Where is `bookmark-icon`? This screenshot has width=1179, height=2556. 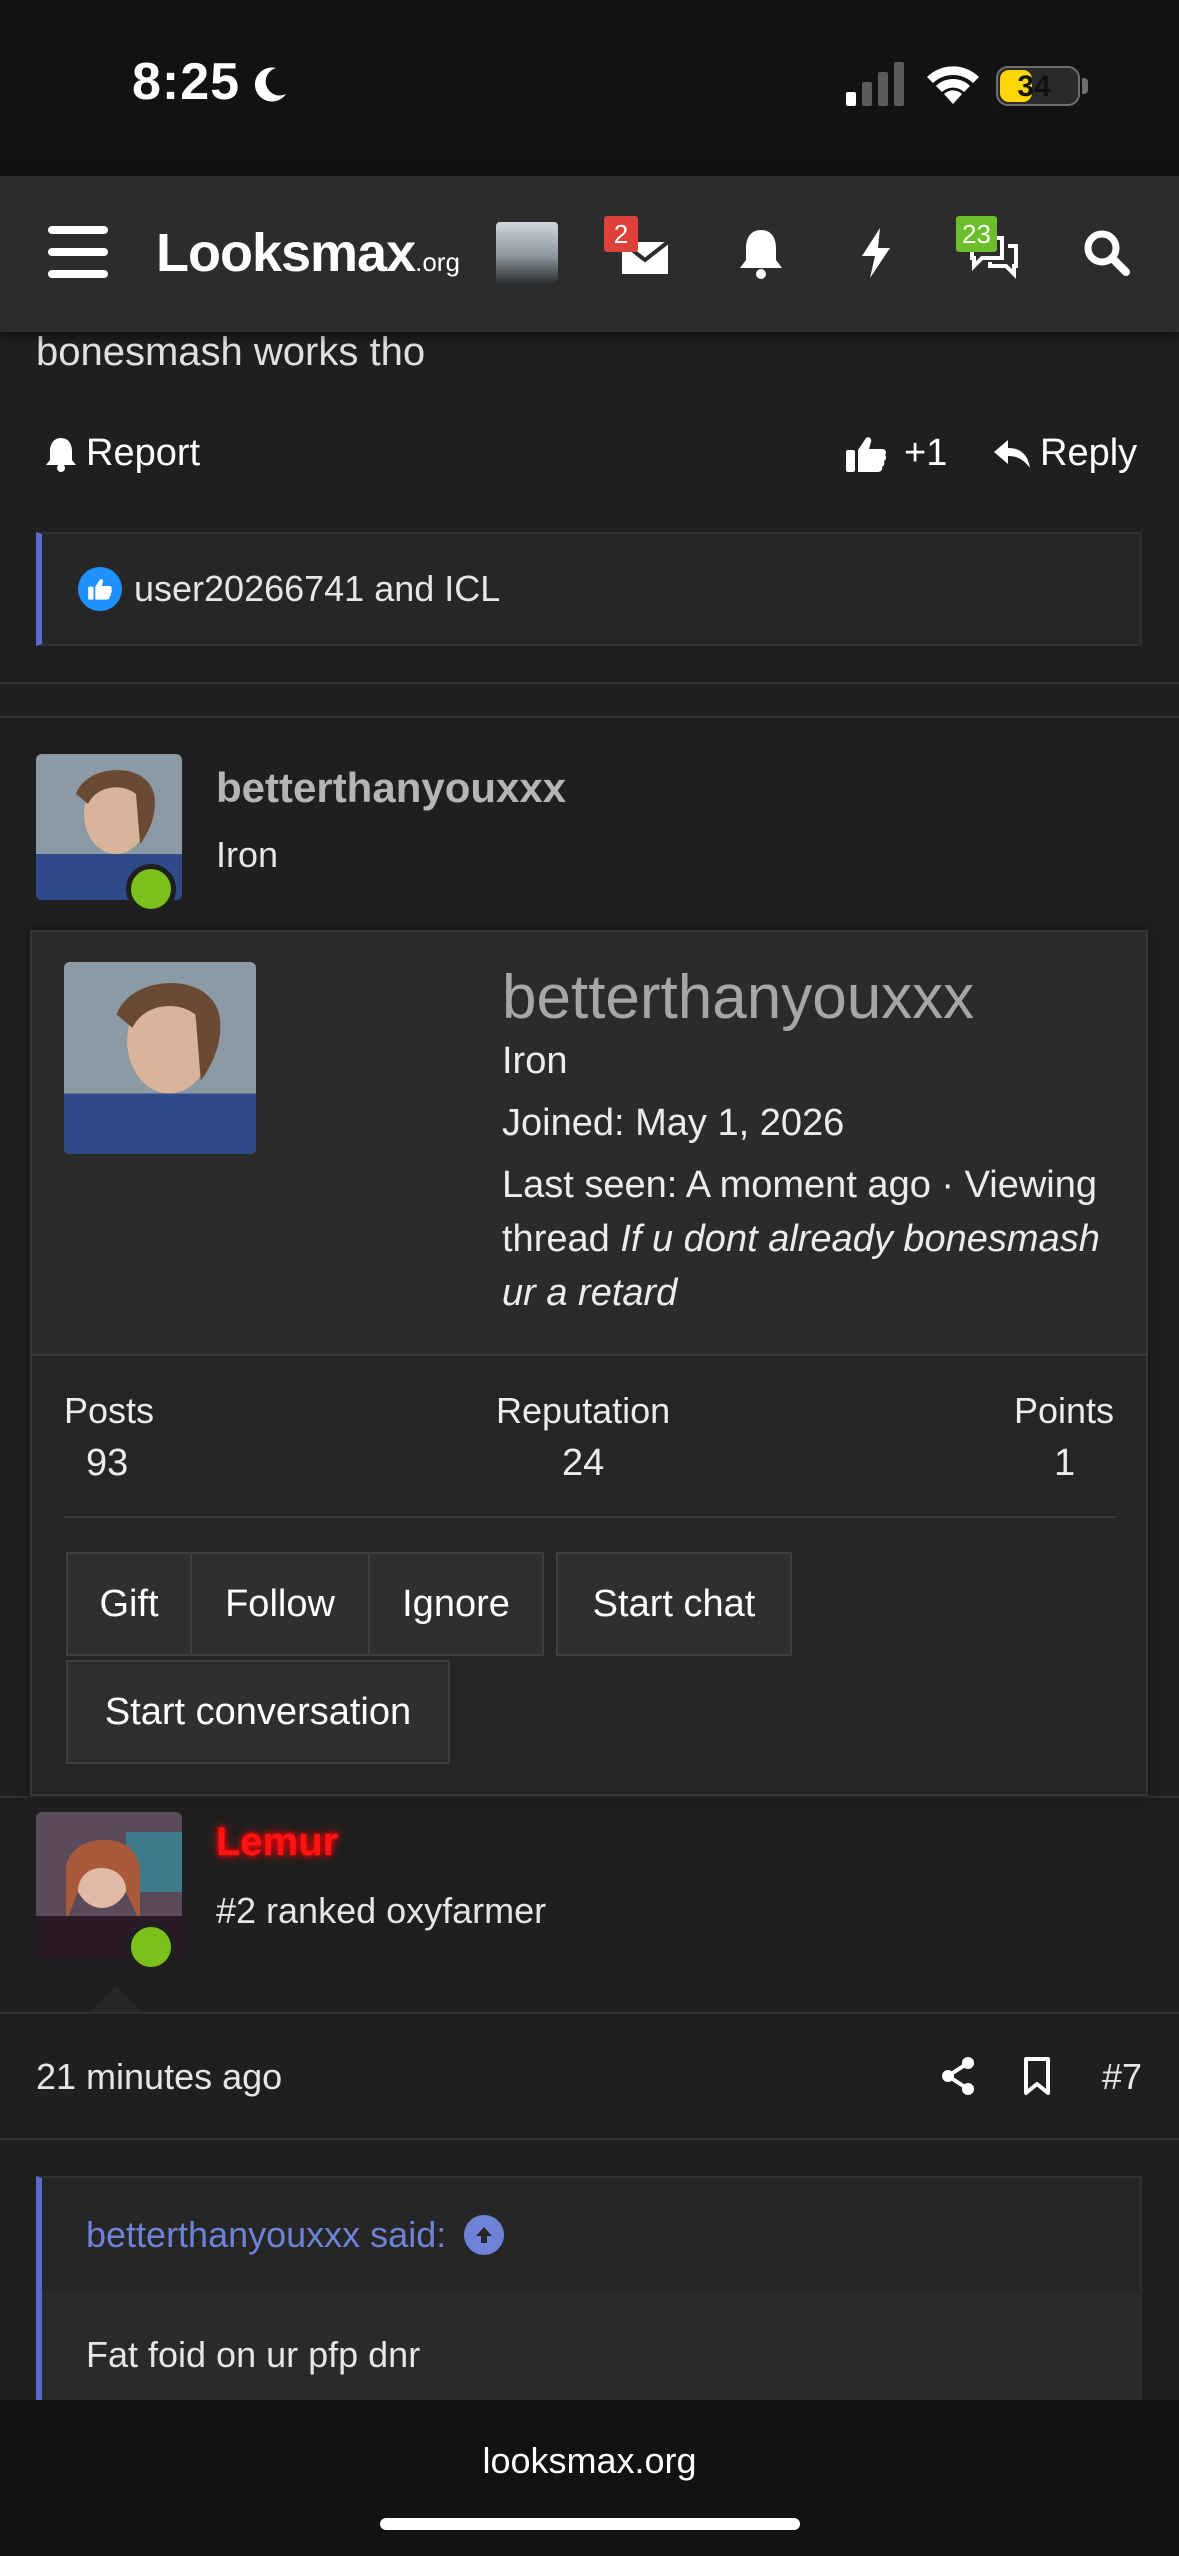 bookmark-icon is located at coordinates (1037, 2076).